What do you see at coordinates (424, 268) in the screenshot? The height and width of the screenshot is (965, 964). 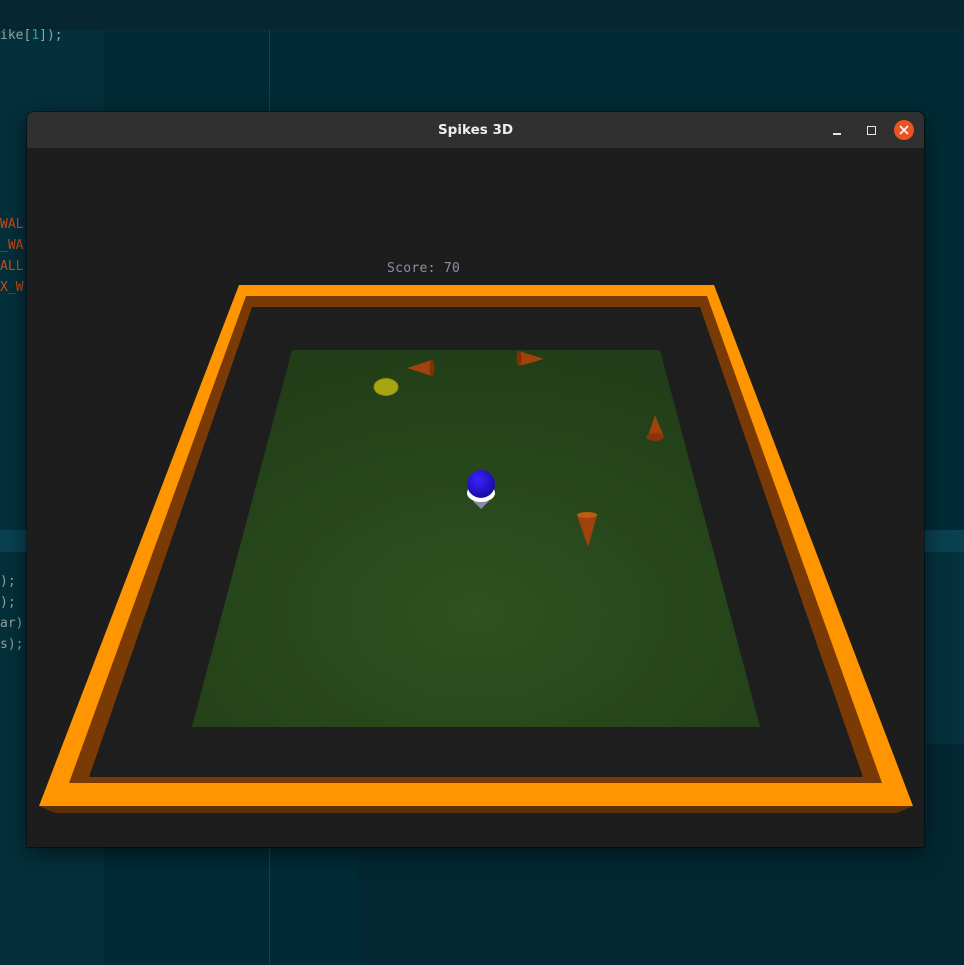 I see `score-label: Score: 70` at bounding box center [424, 268].